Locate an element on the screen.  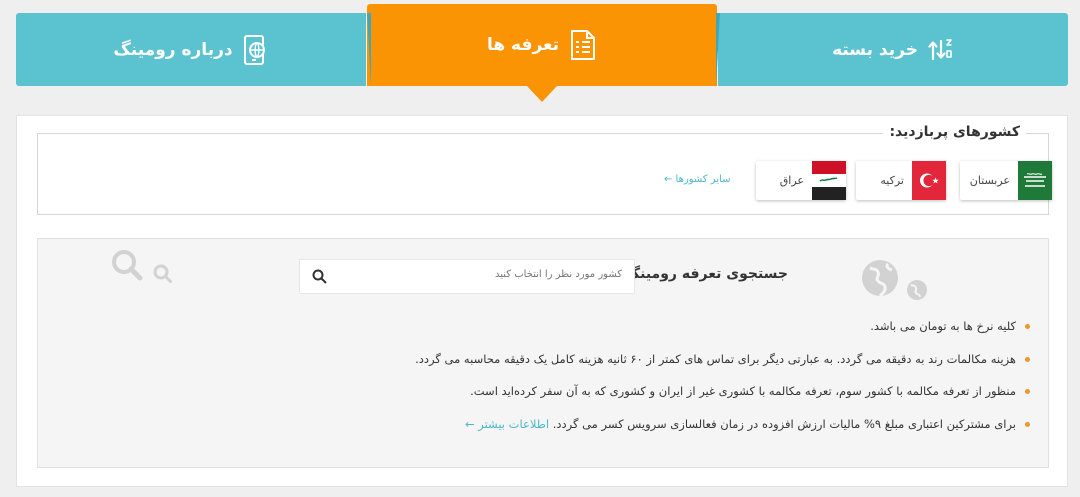
country-card-saudi-arabia: عربستان is located at coordinates (1006, 180).